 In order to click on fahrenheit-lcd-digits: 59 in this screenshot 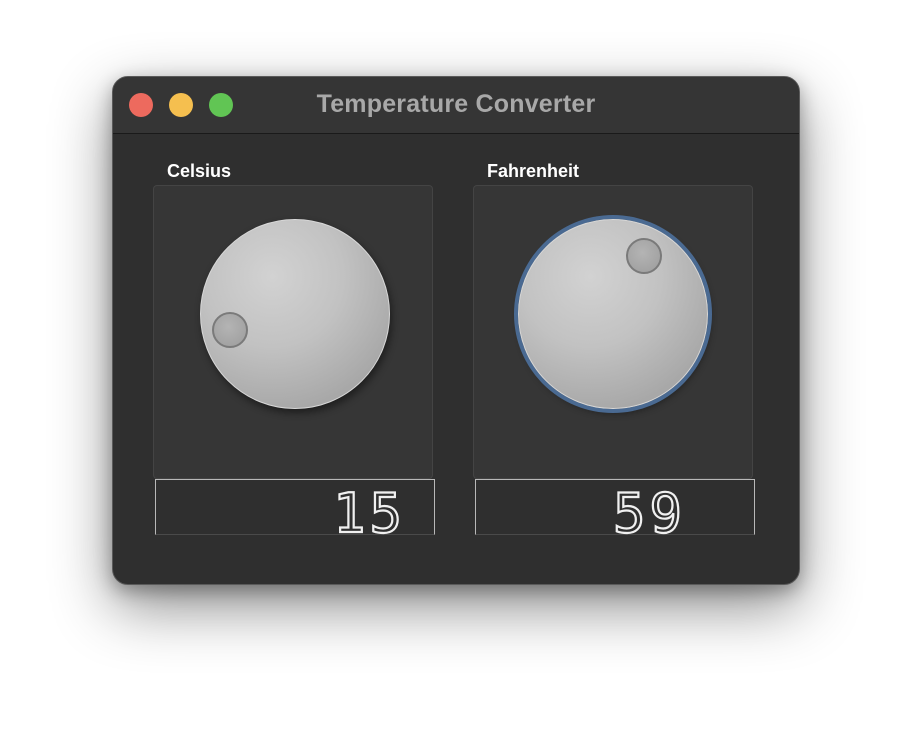, I will do `click(649, 508)`.